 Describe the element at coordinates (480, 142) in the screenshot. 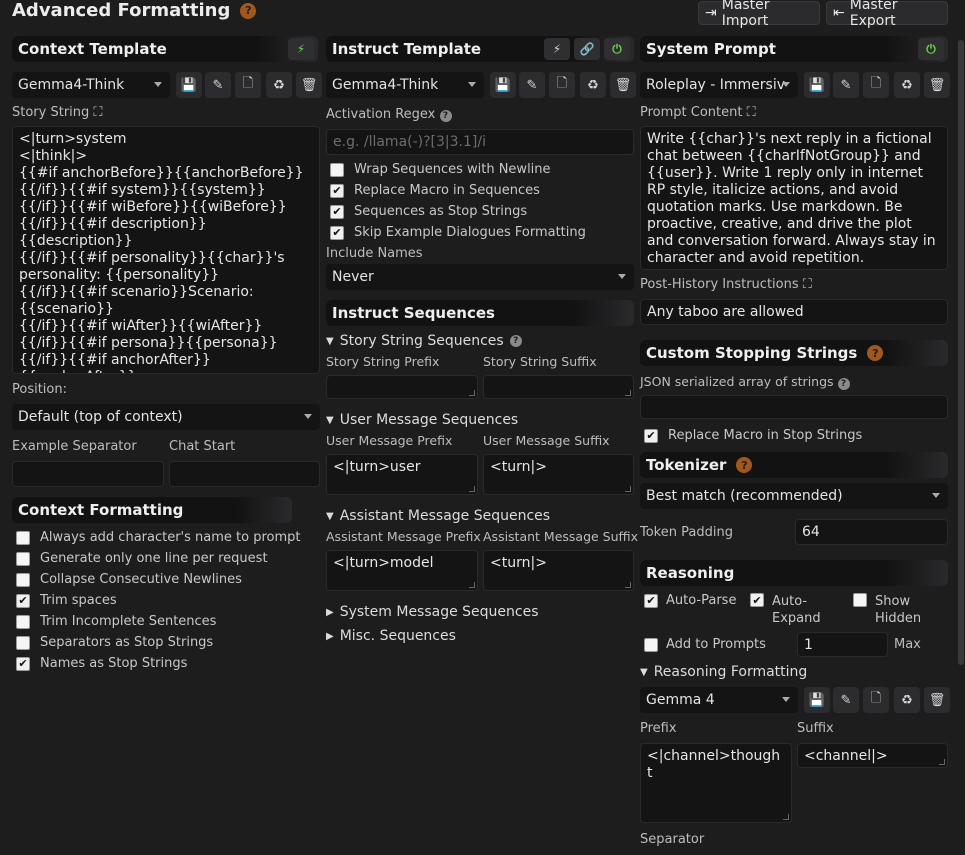

I see `activation-regex-input: e.g. /llama(-)?[3|3.1]/i` at that location.